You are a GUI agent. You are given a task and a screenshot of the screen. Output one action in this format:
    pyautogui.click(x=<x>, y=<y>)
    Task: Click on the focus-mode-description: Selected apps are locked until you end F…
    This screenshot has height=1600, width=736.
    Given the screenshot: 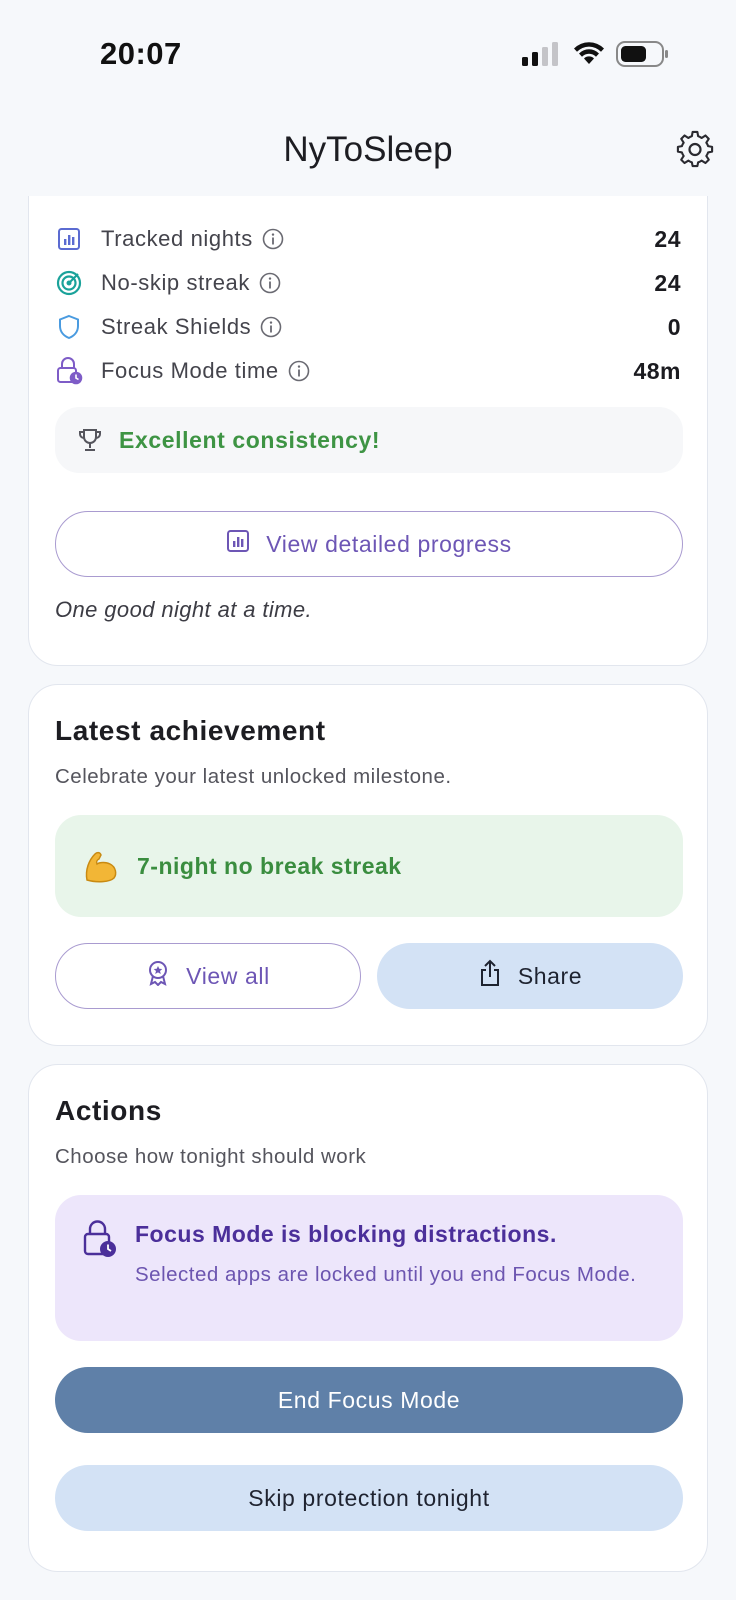 What is the action you would take?
    pyautogui.click(x=386, y=1274)
    